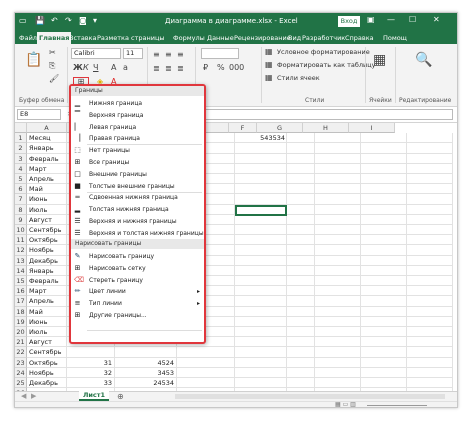 Image resolution: width=474 pixels, height=421 pixels. Describe the element at coordinates (137, 162) in the screenshot. I see `menu-item-all-borders: ⊞ Все границы` at that location.